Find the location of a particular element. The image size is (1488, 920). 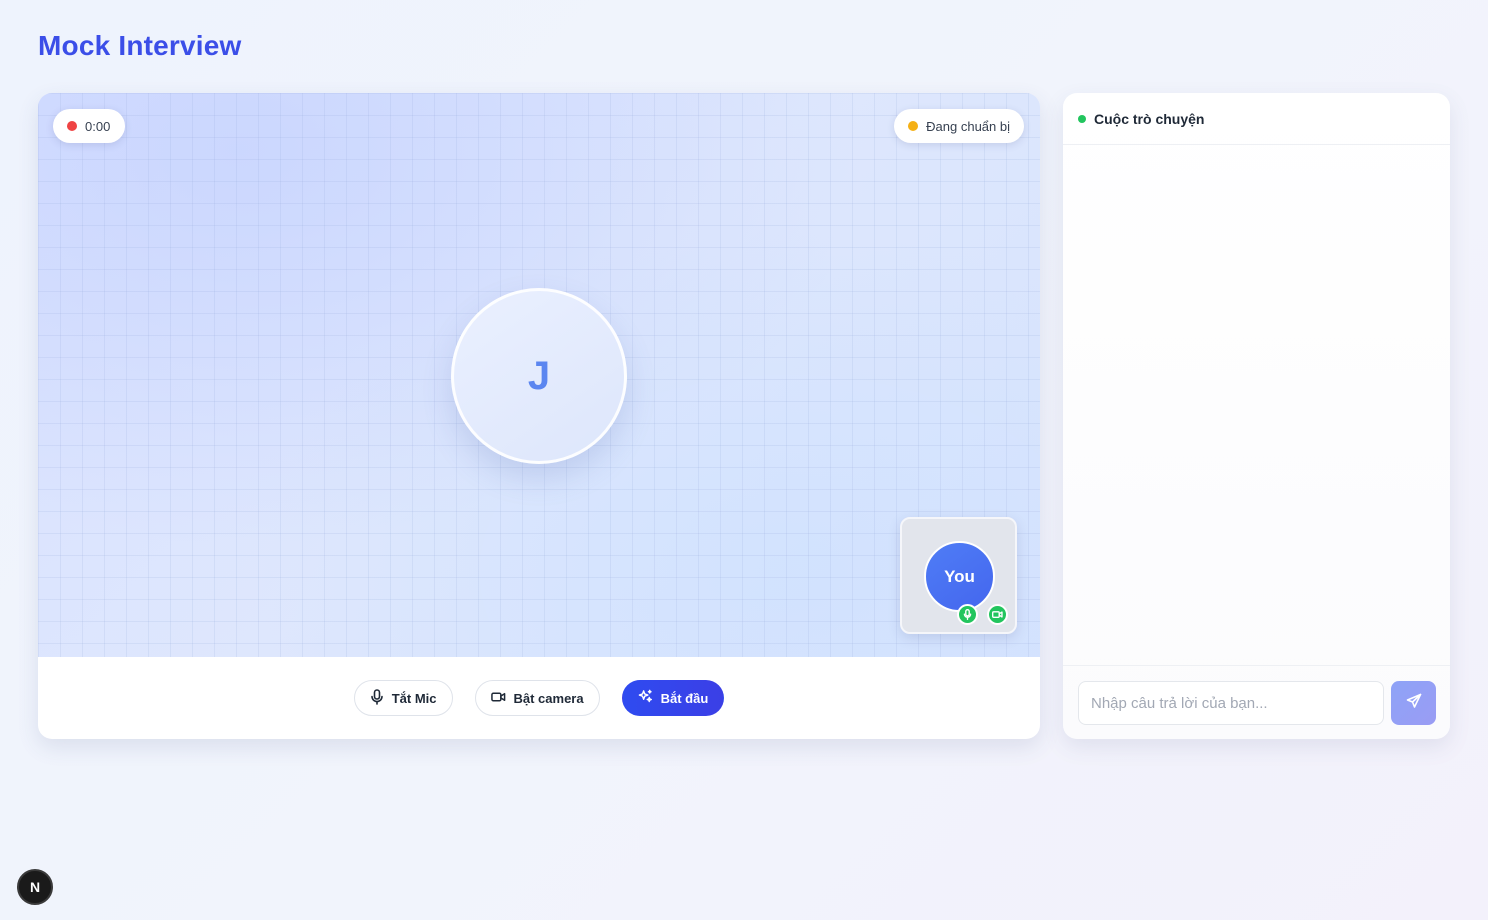

timer-text: 0:00 is located at coordinates (98, 126).